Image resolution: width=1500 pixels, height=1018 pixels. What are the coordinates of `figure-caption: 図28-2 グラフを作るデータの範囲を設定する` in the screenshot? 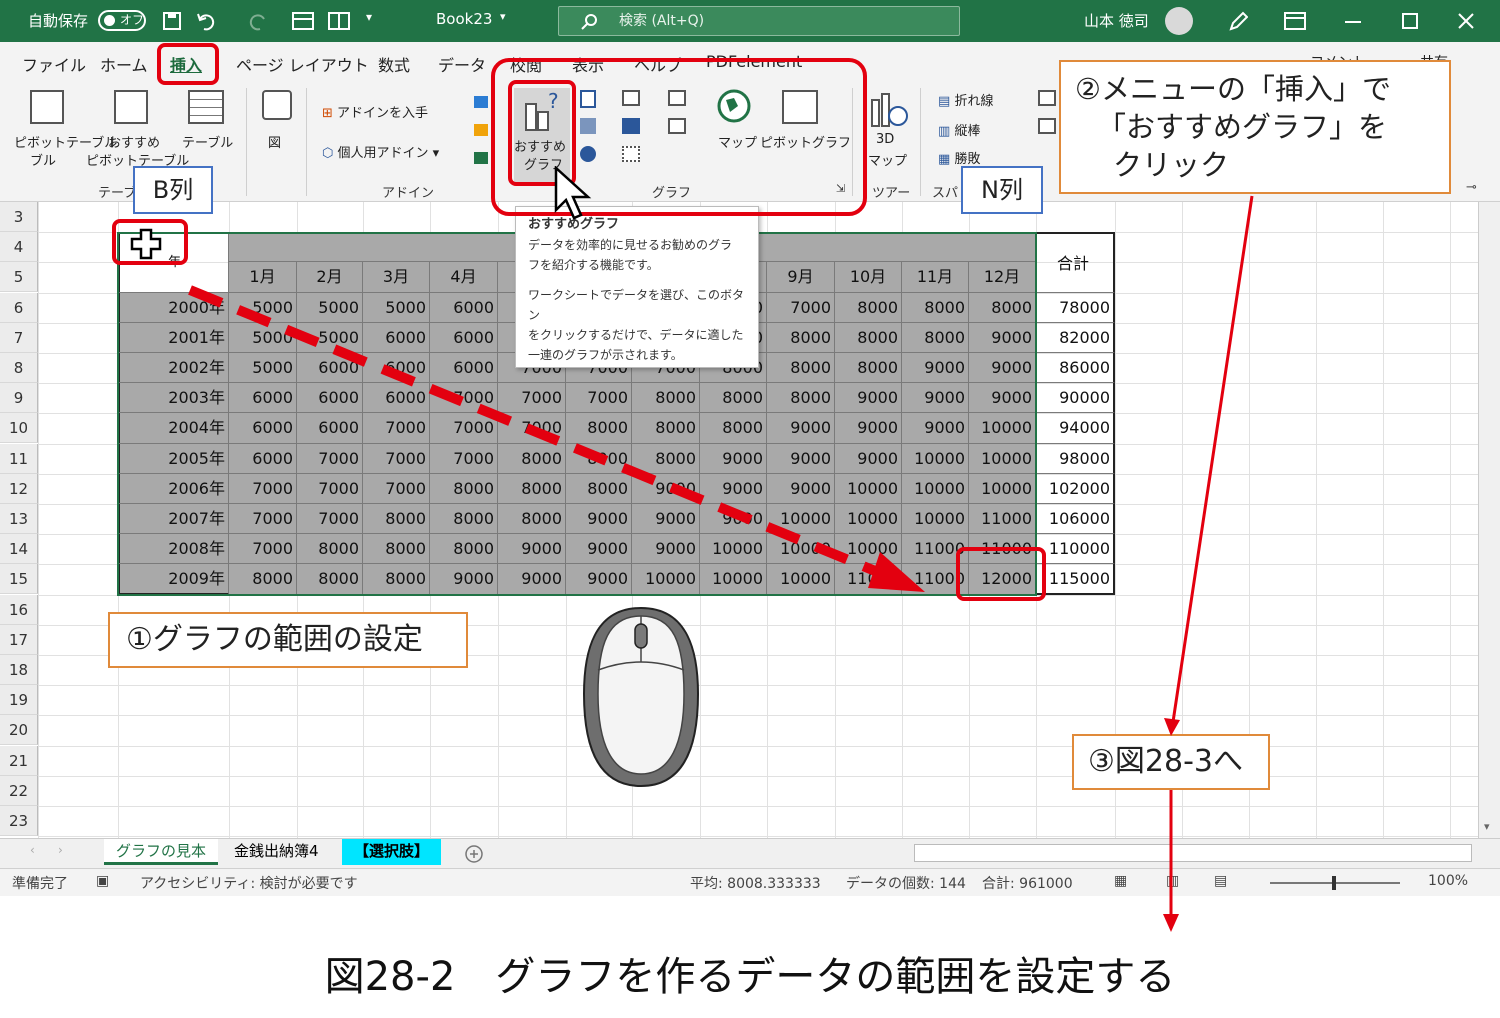 It's located at (750, 977).